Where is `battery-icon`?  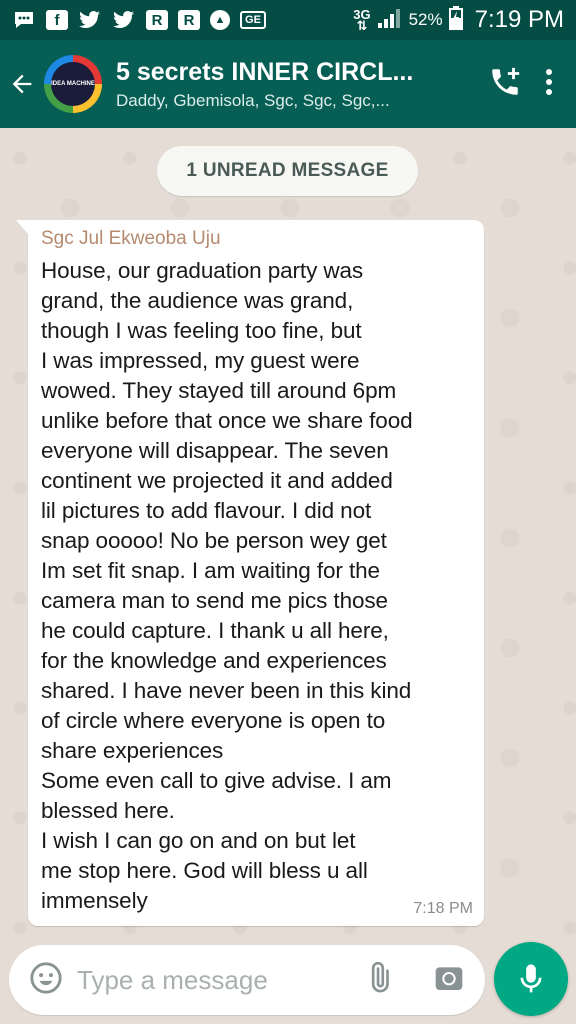
battery-icon is located at coordinates (455, 20).